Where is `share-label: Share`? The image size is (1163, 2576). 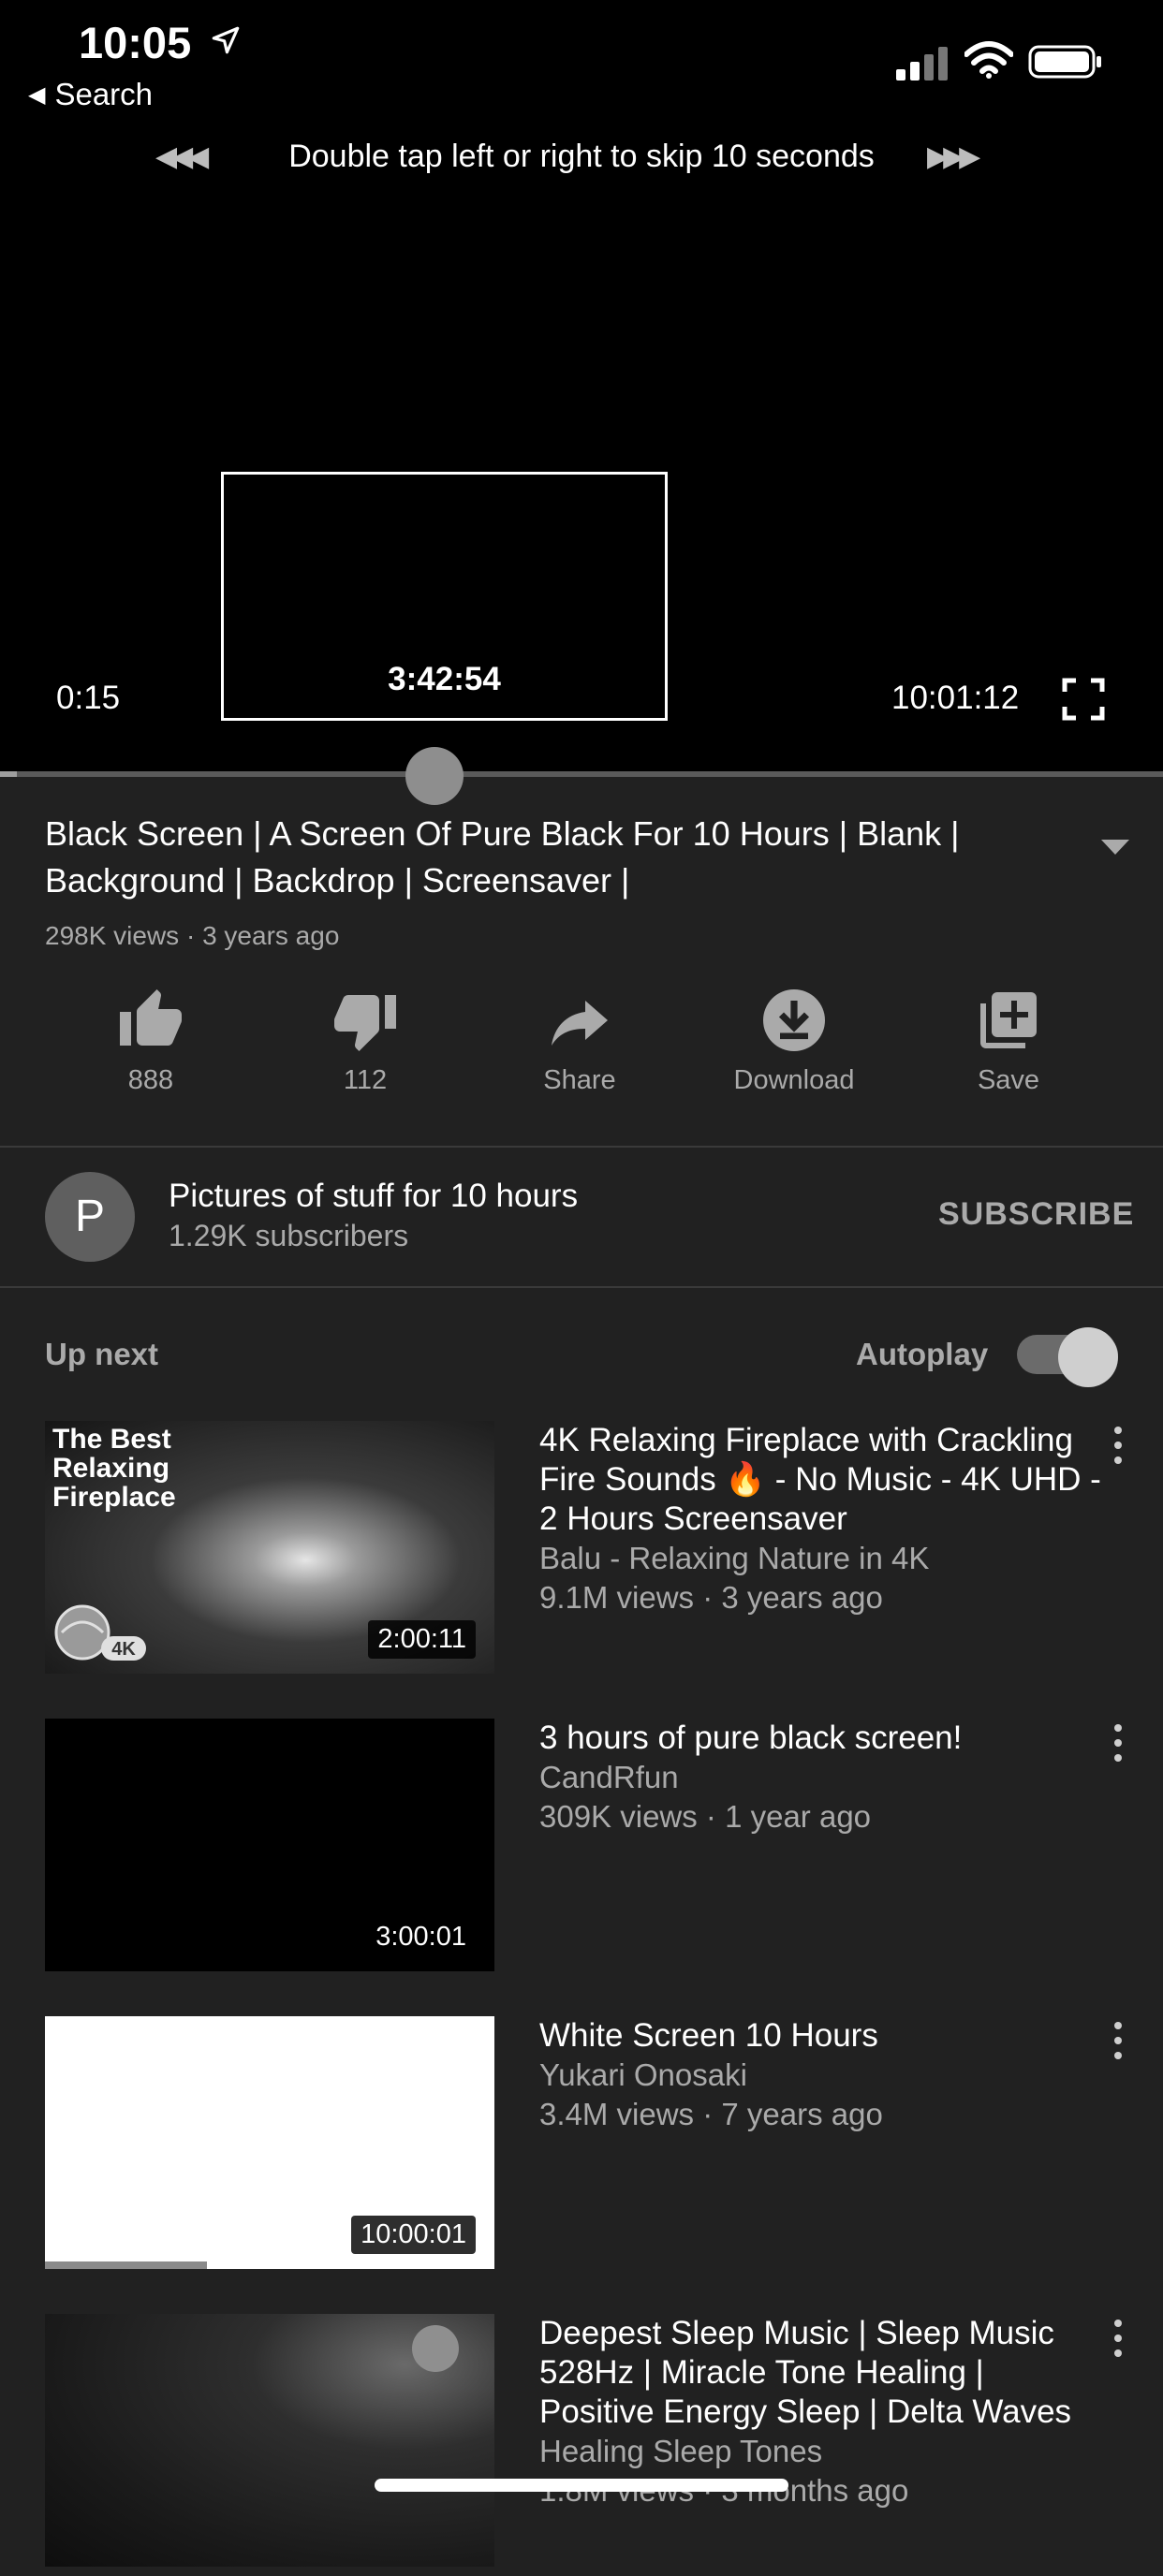
share-label: Share is located at coordinates (579, 1080).